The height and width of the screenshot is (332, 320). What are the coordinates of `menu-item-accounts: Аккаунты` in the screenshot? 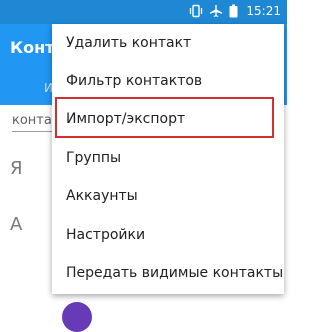 It's located at (168, 196).